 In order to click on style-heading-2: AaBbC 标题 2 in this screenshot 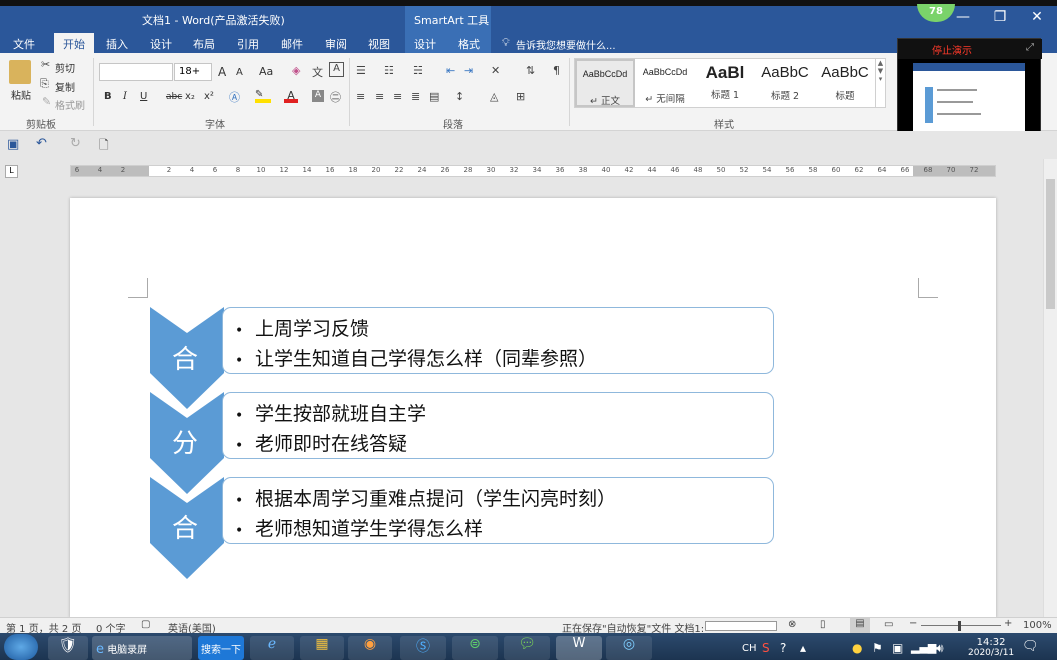, I will do `click(785, 83)`.